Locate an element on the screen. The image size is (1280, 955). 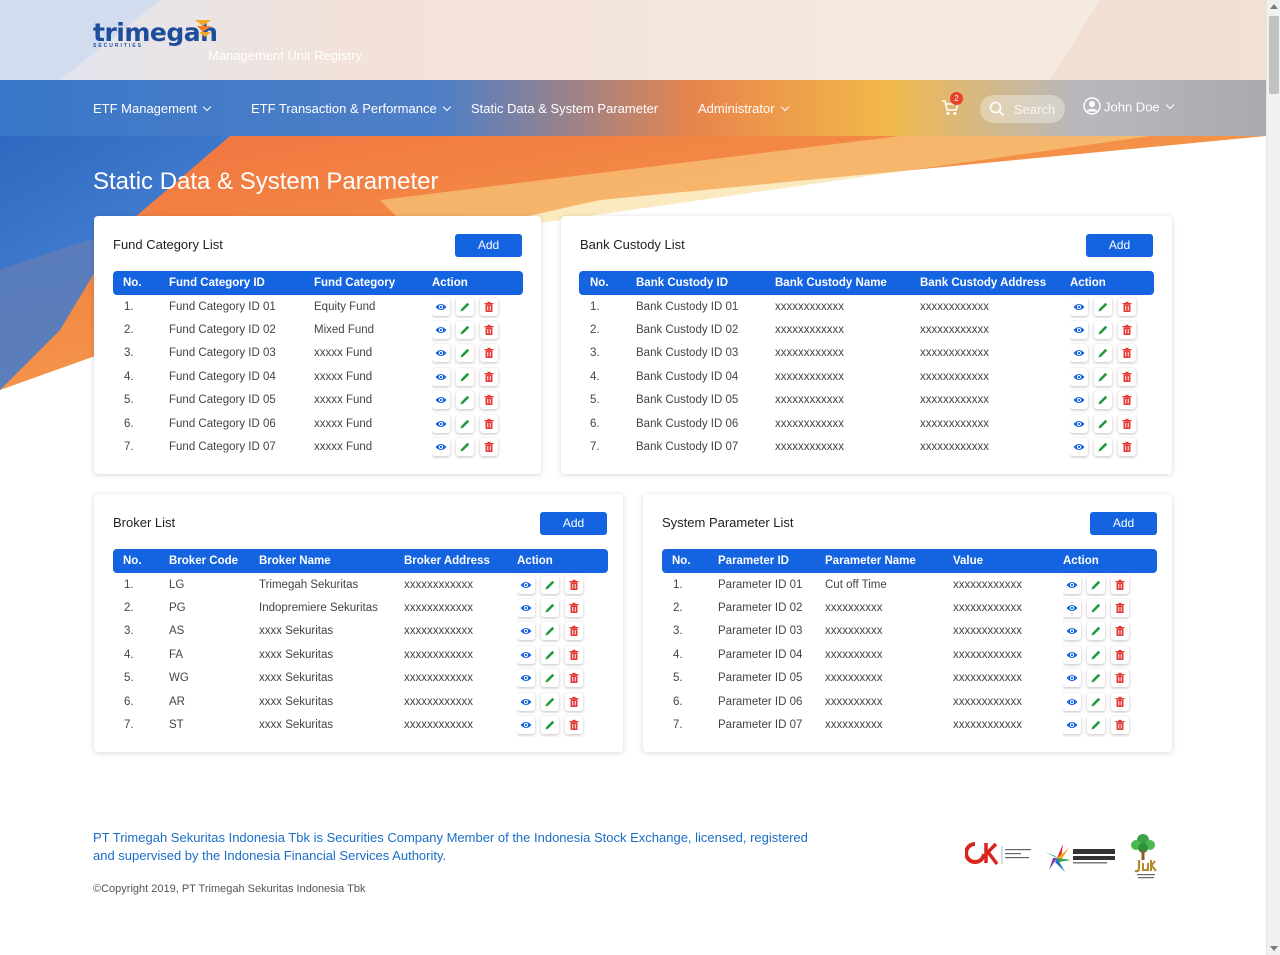
nav-etf-management: ETF Management is located at coordinates (152, 108).